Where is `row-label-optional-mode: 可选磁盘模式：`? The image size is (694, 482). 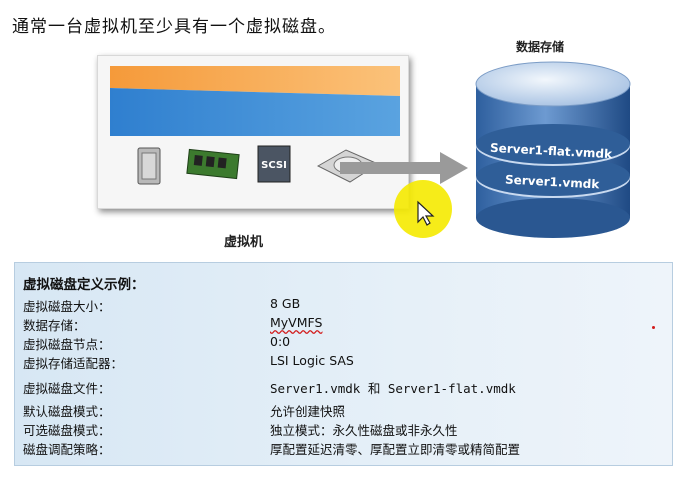
row-label-optional-mode: 可选磁盘模式： is located at coordinates (67, 430).